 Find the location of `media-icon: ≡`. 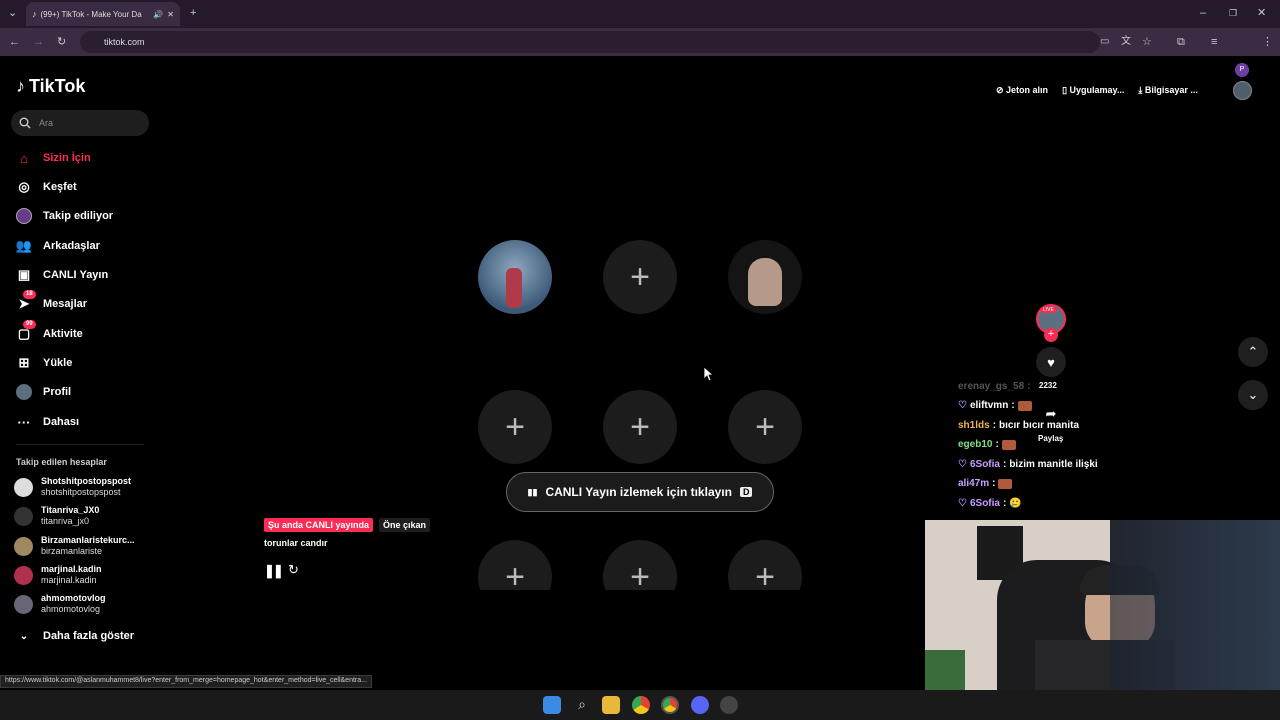

media-icon: ≡ is located at coordinates (1214, 42).